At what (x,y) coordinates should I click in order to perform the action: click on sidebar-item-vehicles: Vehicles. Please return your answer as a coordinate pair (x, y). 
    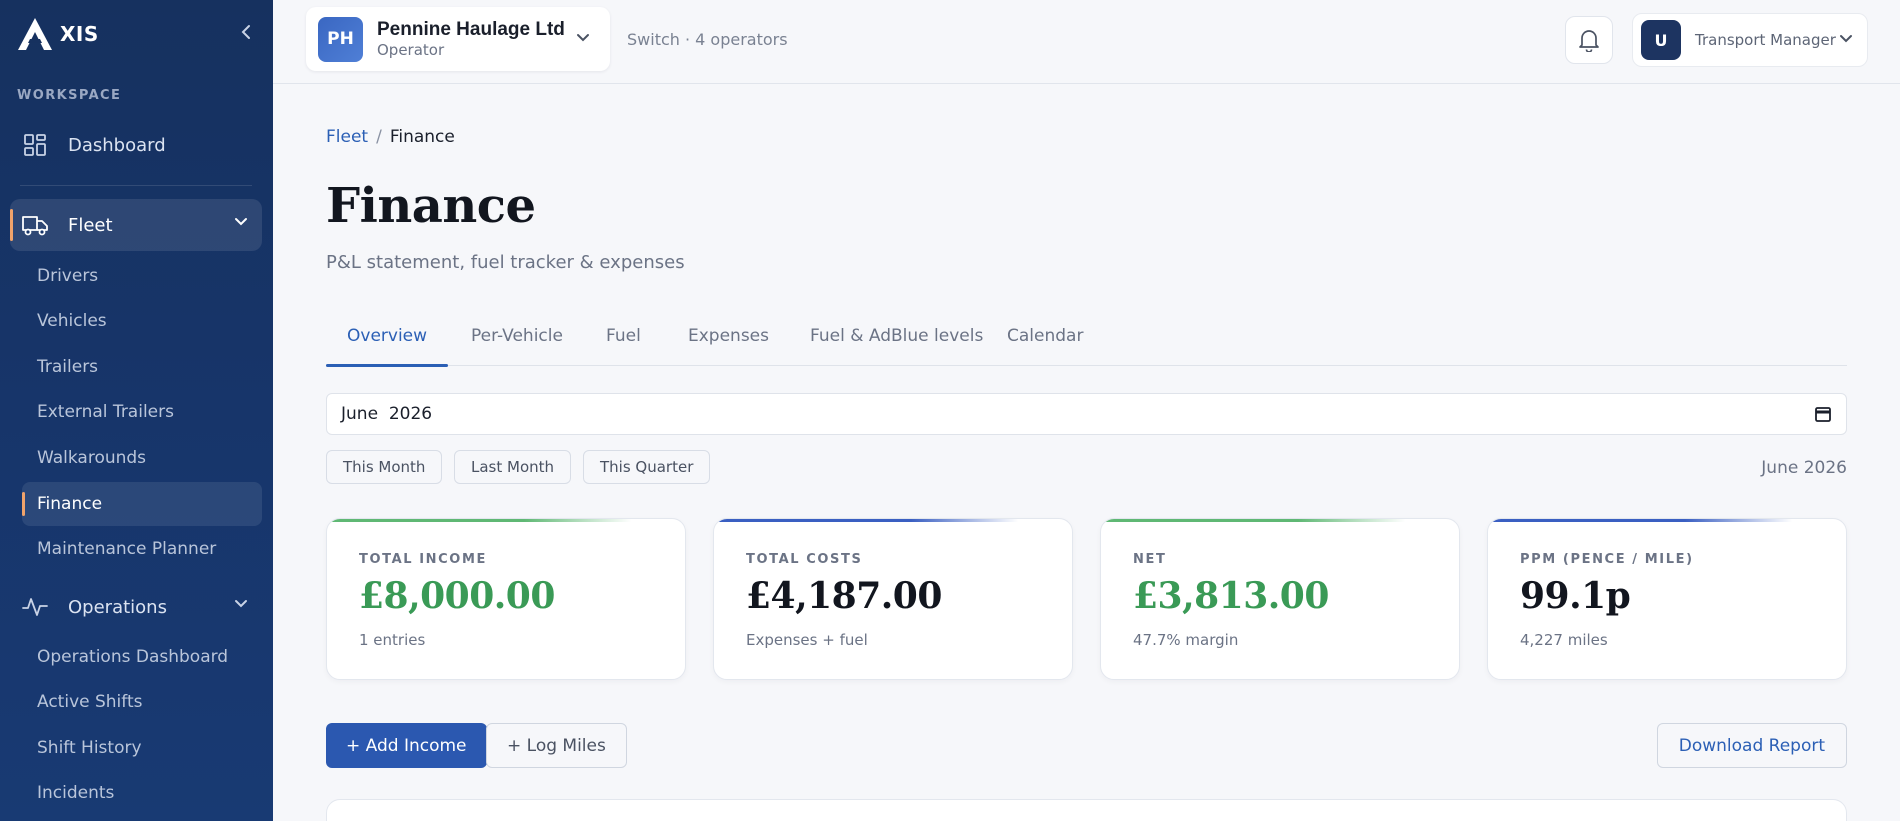
    Looking at the image, I should click on (142, 321).